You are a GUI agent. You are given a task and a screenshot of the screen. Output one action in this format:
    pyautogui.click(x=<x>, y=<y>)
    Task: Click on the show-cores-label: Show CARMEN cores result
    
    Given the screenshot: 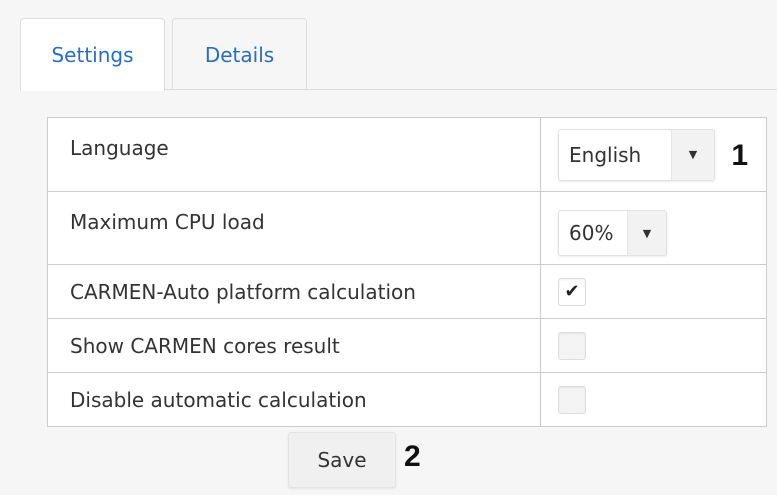 What is the action you would take?
    pyautogui.click(x=294, y=345)
    